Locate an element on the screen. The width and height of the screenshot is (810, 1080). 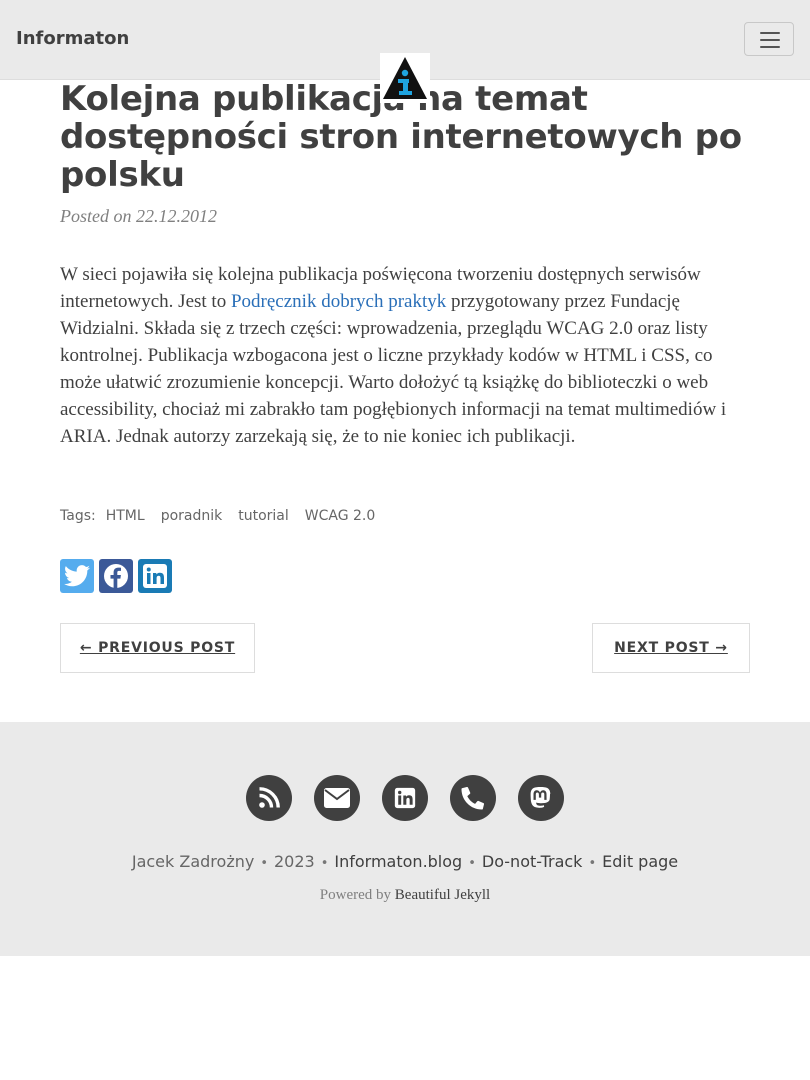
next-post-button: NEXT POST → is located at coordinates (671, 648).